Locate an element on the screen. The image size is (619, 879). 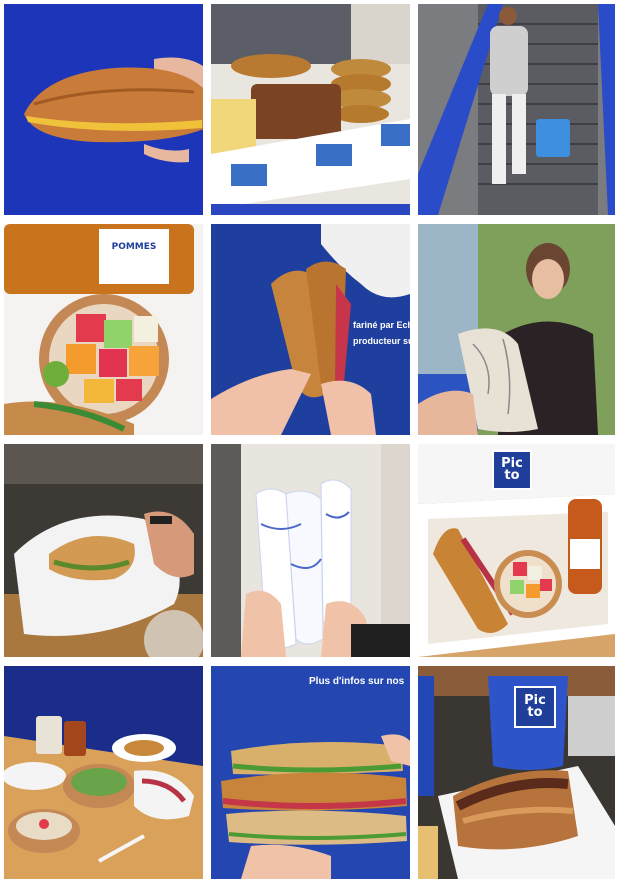
sandwich-paper-image is located at coordinates (103, 550).